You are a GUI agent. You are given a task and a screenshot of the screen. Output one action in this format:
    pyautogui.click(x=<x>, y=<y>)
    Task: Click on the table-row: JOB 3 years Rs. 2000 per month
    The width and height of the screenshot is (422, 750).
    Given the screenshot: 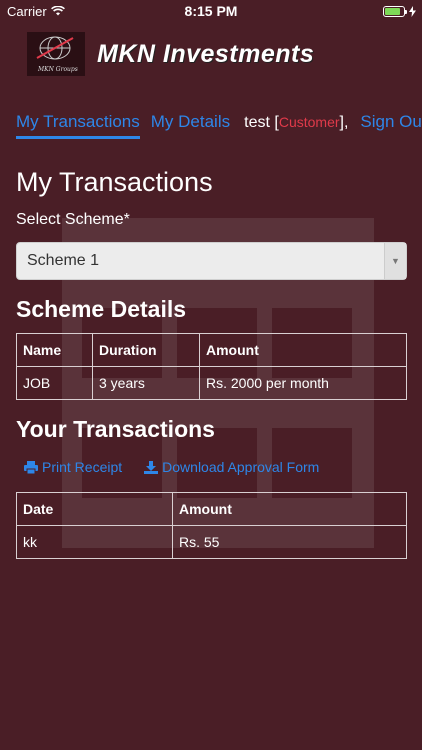 What is the action you would take?
    pyautogui.click(x=211, y=383)
    